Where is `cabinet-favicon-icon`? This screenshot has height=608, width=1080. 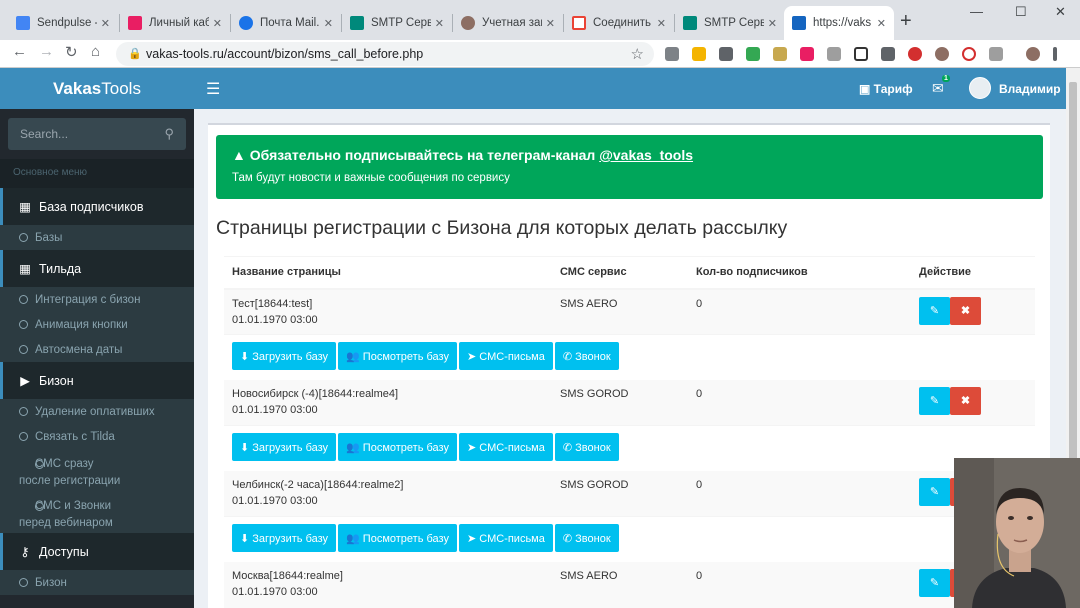 cabinet-favicon-icon is located at coordinates (135, 23).